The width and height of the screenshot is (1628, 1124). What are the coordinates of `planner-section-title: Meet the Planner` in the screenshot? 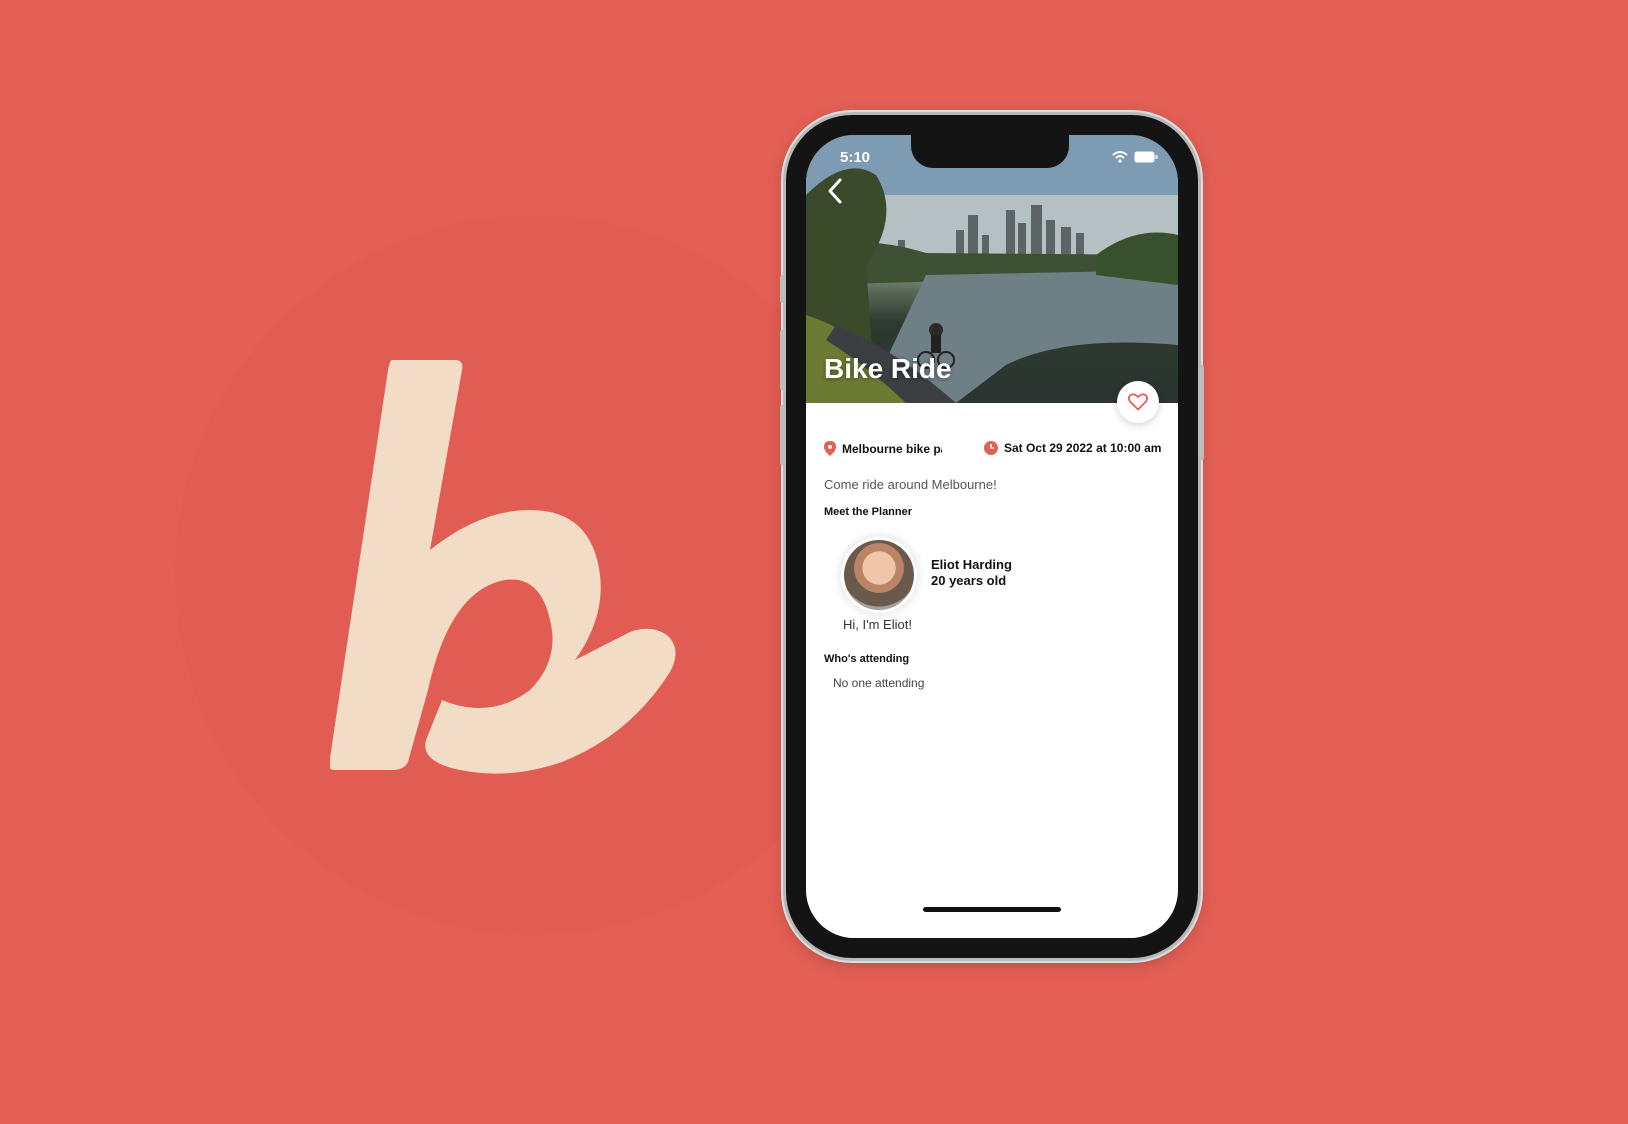 It's located at (868, 512).